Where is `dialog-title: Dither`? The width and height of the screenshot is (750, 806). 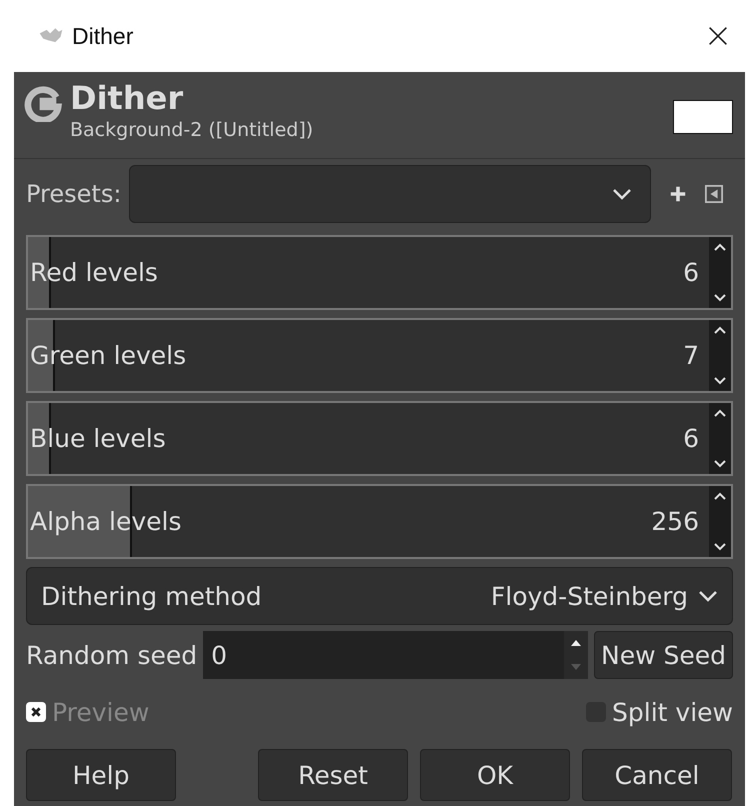 dialog-title: Dither is located at coordinates (127, 98).